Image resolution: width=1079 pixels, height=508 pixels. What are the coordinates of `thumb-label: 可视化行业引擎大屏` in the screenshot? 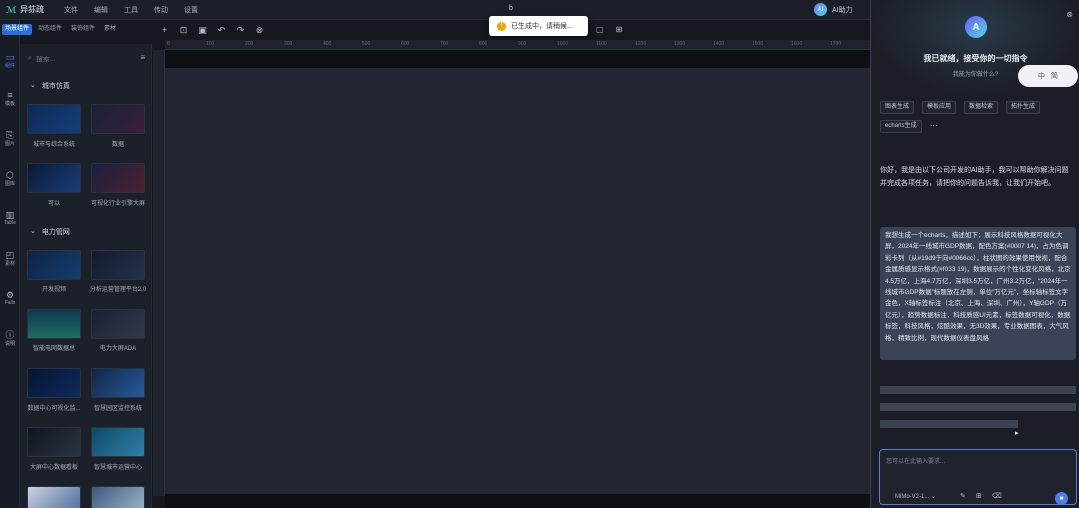 It's located at (117, 204).